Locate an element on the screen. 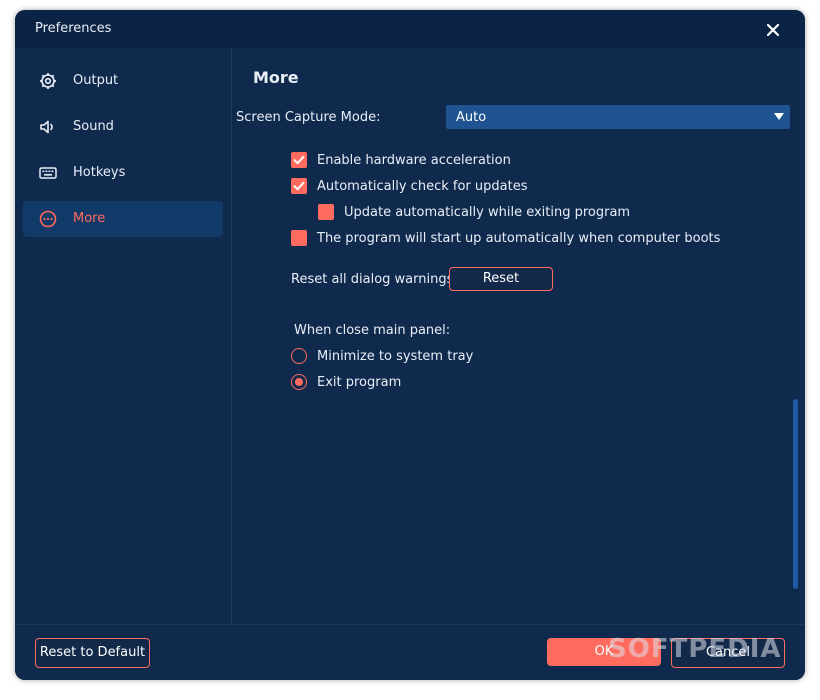 Image resolution: width=820 pixels, height=700 pixels. footer-bar: Reset to Default OK Cancel is located at coordinates (410, 652).